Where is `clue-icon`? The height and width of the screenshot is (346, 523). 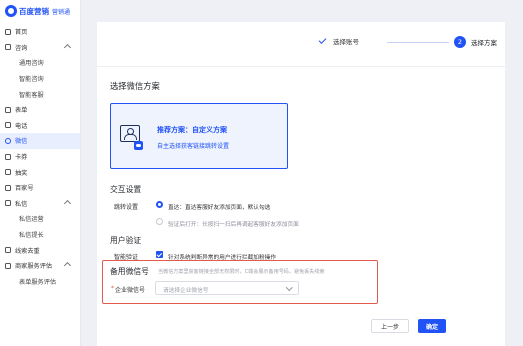 clue-icon is located at coordinates (8, 250).